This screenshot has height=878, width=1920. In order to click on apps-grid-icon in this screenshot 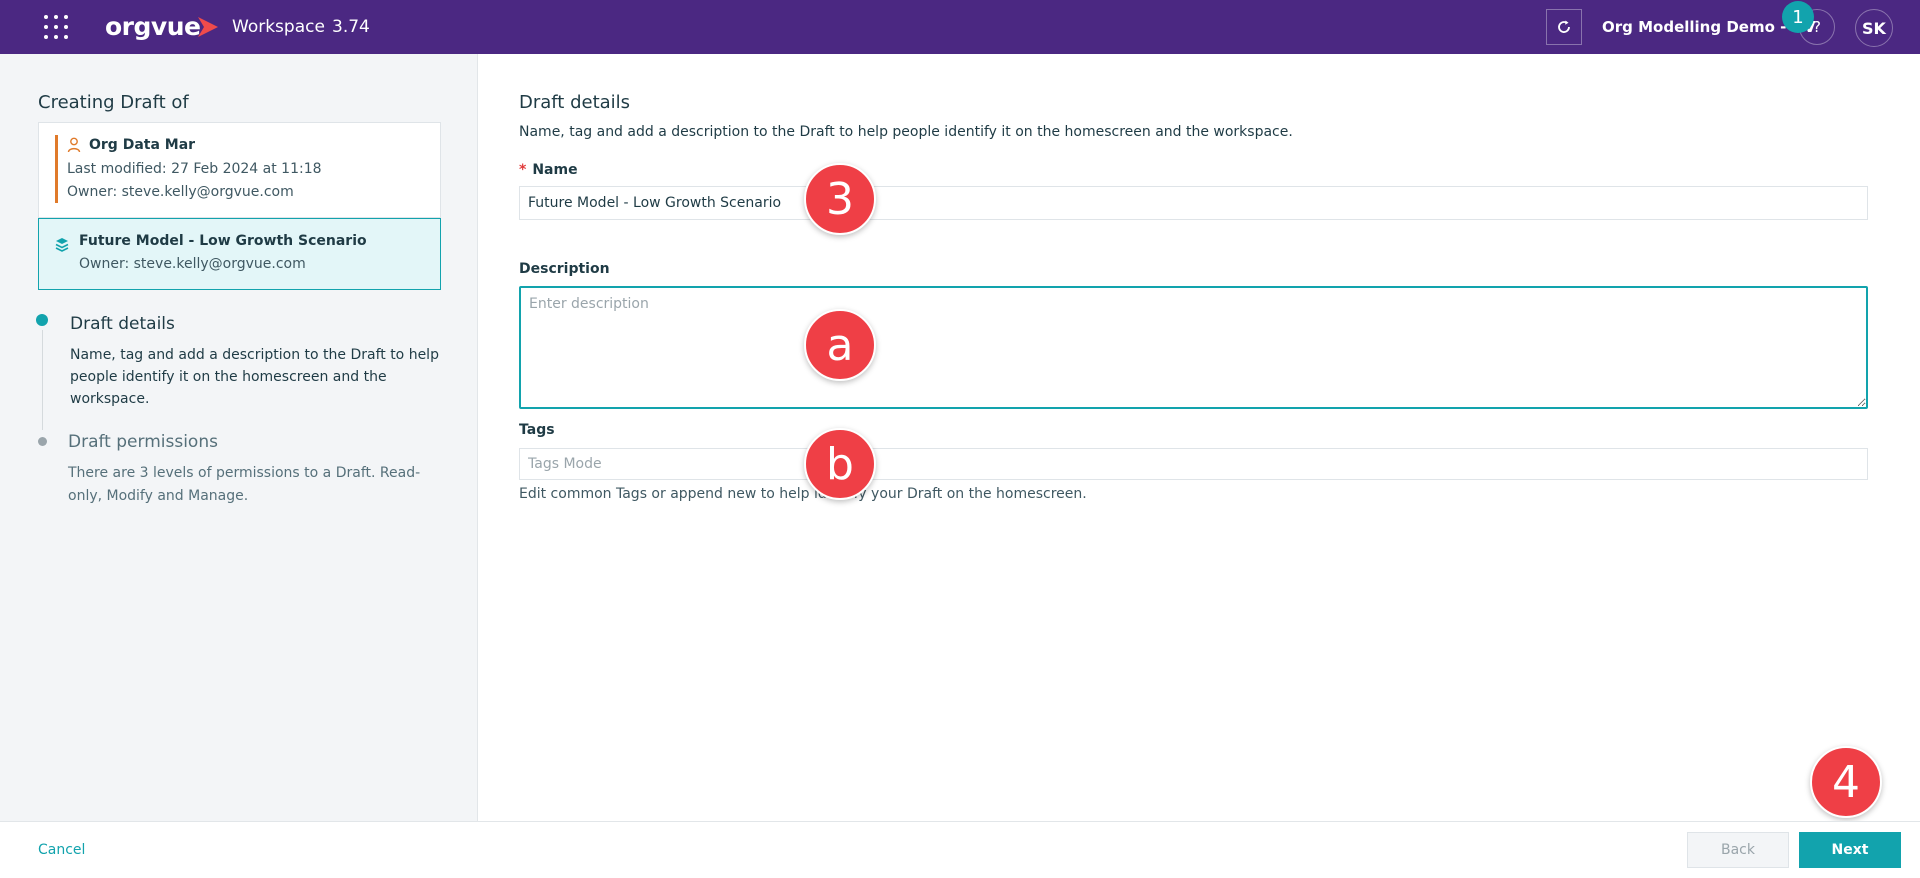, I will do `click(56, 27)`.